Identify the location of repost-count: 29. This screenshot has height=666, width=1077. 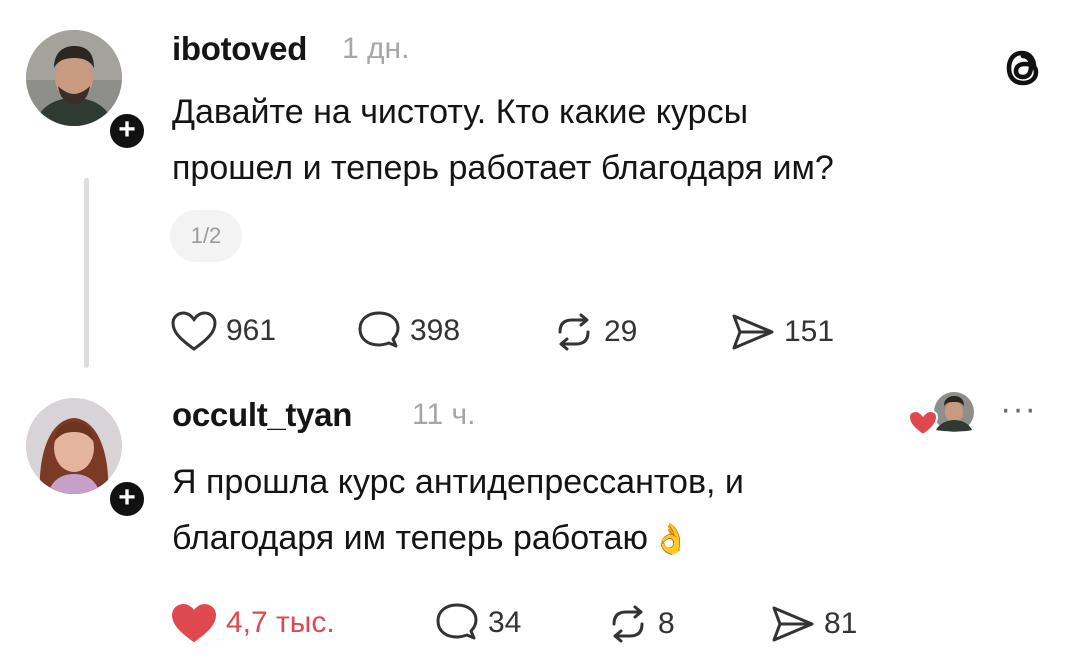
(621, 331).